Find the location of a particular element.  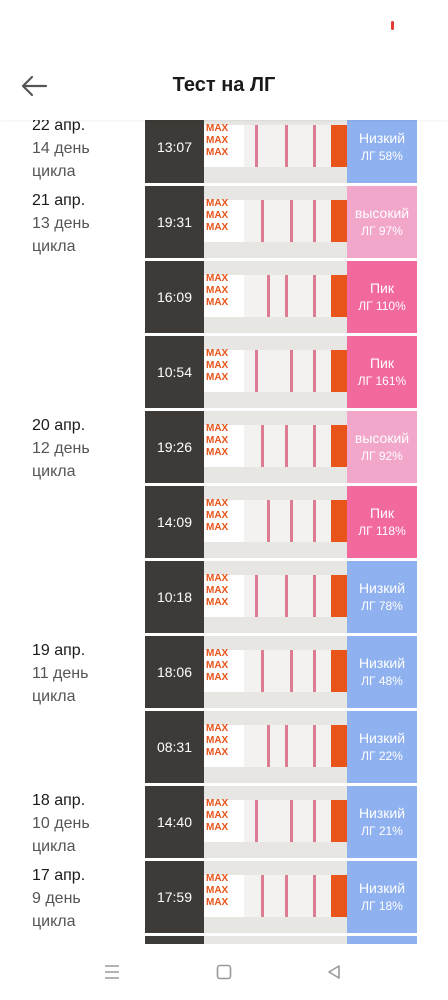

result-lh-value: ЛГ 110% is located at coordinates (382, 306).